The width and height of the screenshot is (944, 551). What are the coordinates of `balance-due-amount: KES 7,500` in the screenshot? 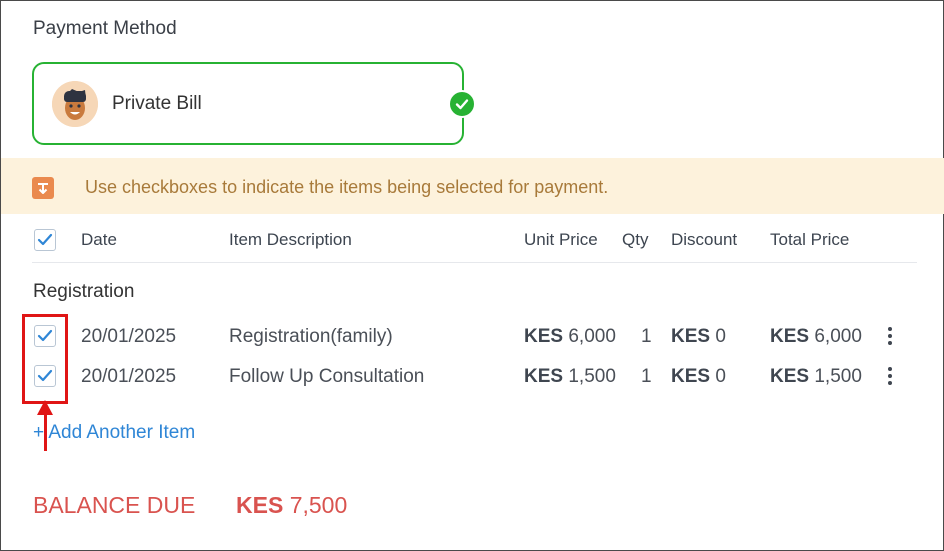 It's located at (291, 505).